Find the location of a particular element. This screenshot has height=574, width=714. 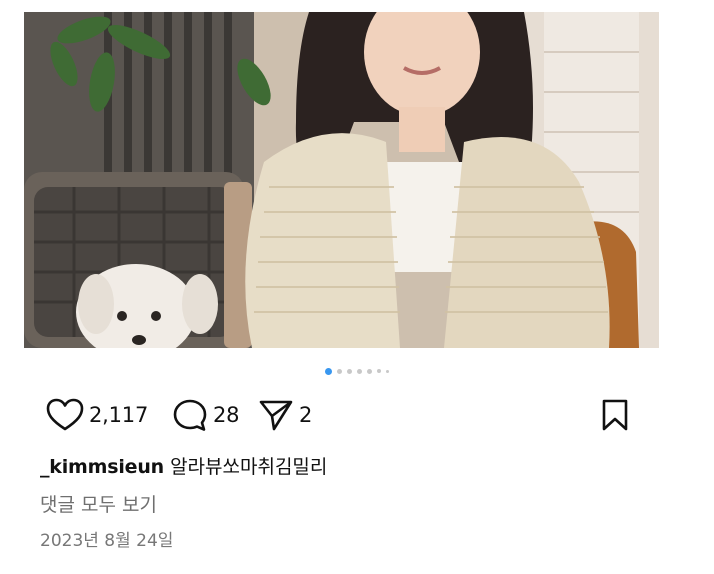

speech-bubble-icon is located at coordinates (190, 415).